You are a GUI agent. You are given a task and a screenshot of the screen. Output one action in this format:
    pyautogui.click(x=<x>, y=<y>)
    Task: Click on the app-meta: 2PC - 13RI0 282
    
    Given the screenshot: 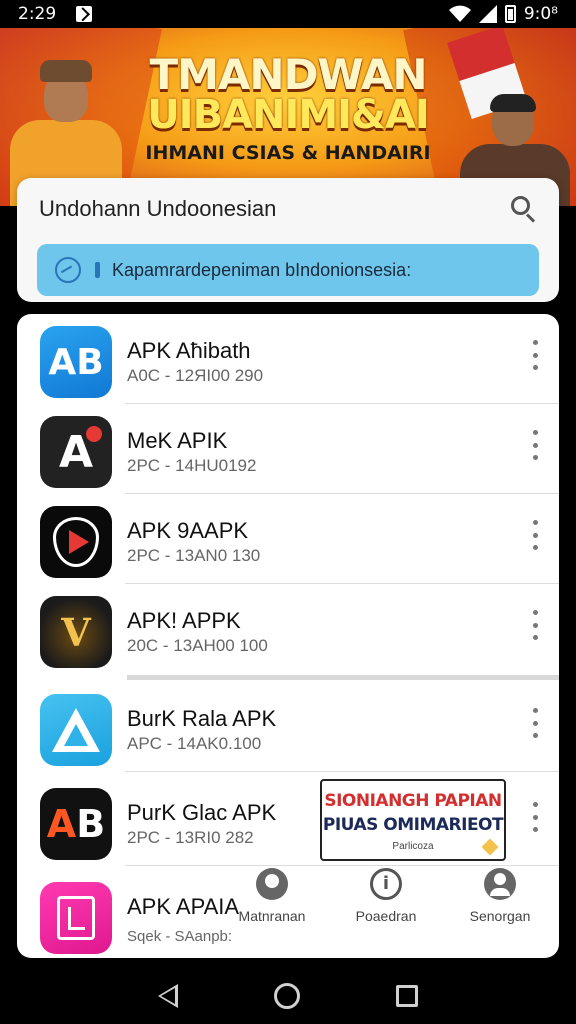 What is the action you would take?
    pyautogui.click(x=190, y=837)
    